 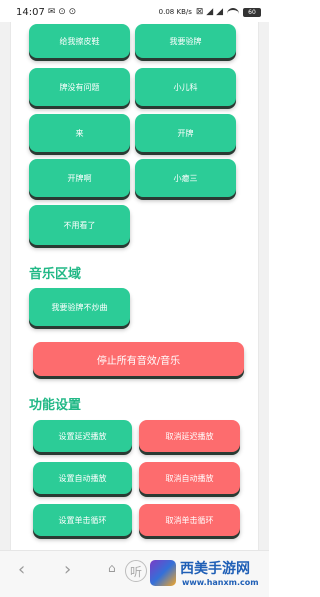 I want to click on sound-button-4: 小儿科, so click(x=185, y=87).